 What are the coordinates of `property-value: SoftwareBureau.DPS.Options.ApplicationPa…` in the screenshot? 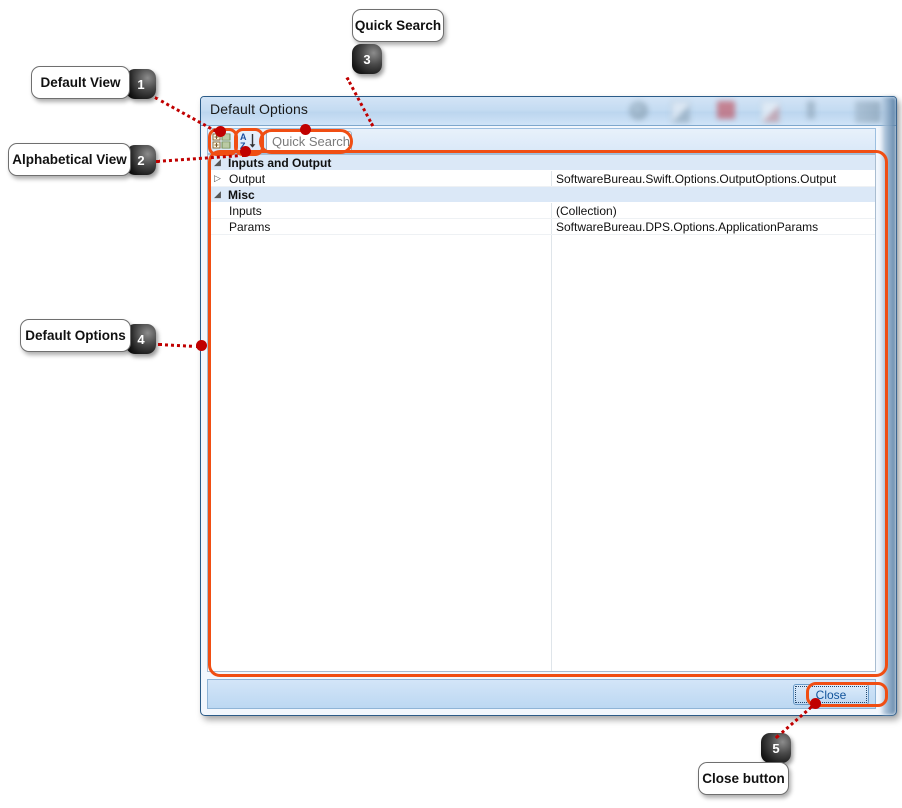 It's located at (687, 227).